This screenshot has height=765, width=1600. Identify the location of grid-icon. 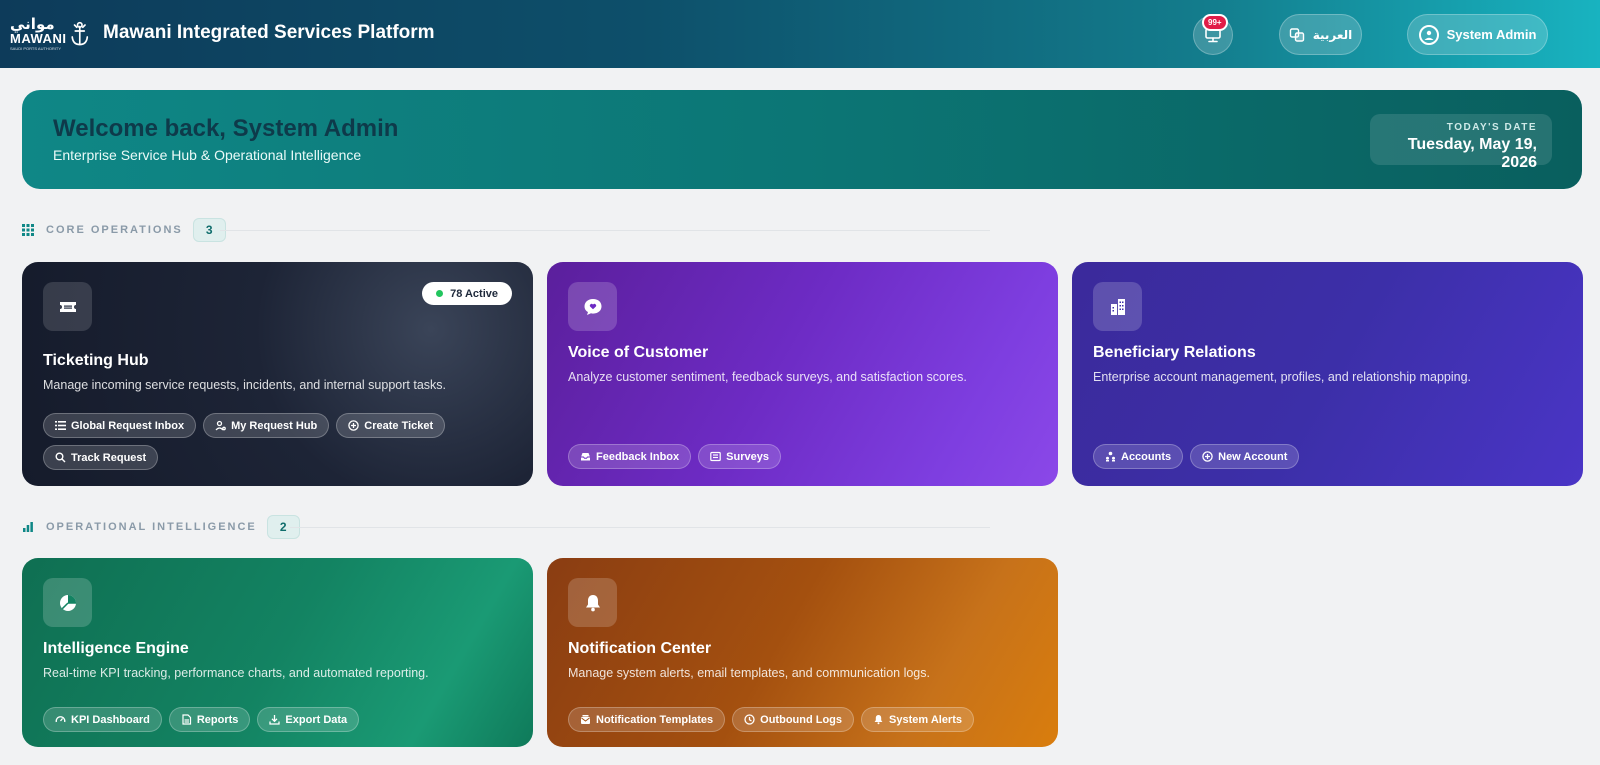
(28, 230).